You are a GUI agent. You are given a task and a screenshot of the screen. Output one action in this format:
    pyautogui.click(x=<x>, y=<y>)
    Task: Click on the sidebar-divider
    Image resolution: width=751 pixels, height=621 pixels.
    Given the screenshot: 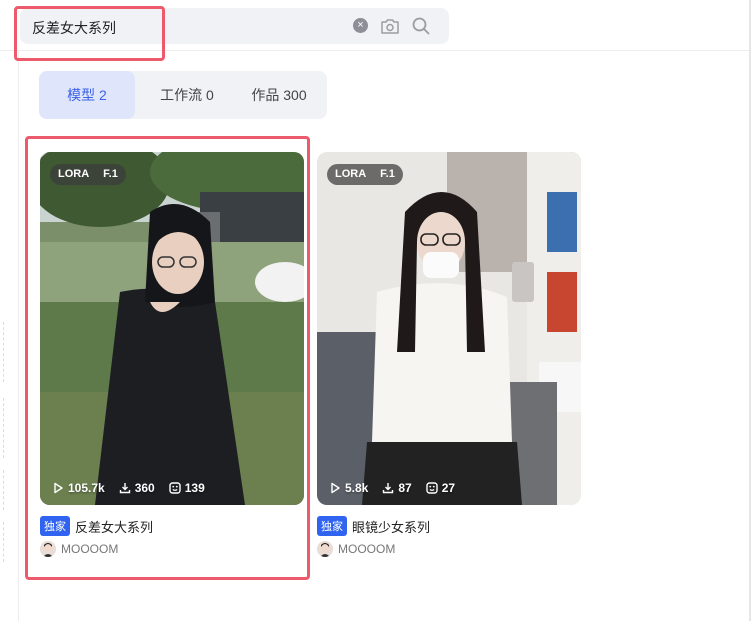 What is the action you would take?
    pyautogui.click(x=18, y=335)
    